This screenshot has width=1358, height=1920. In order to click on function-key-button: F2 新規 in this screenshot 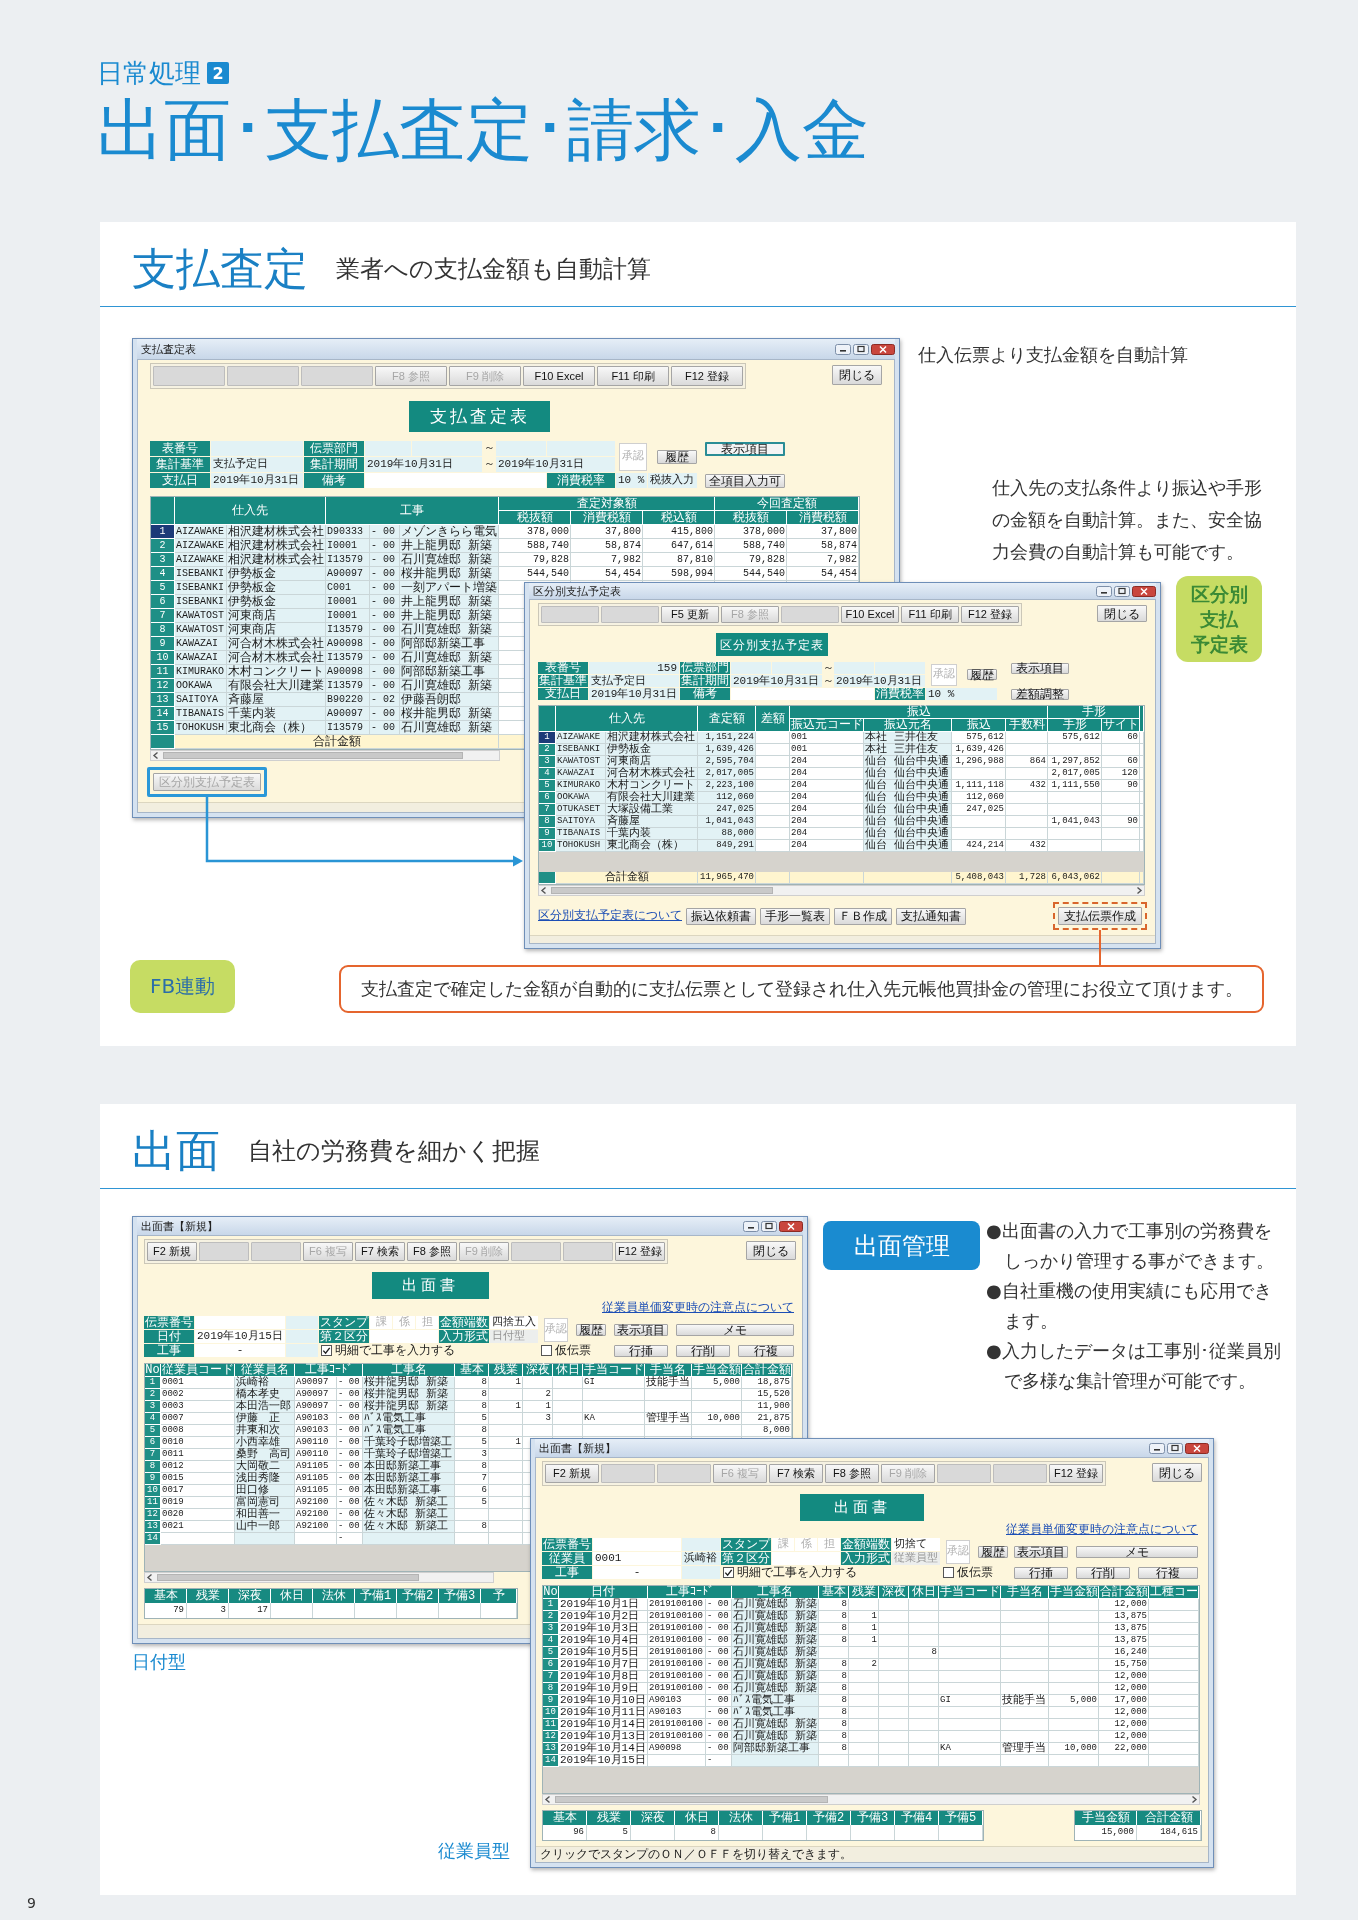, I will do `click(572, 1473)`.